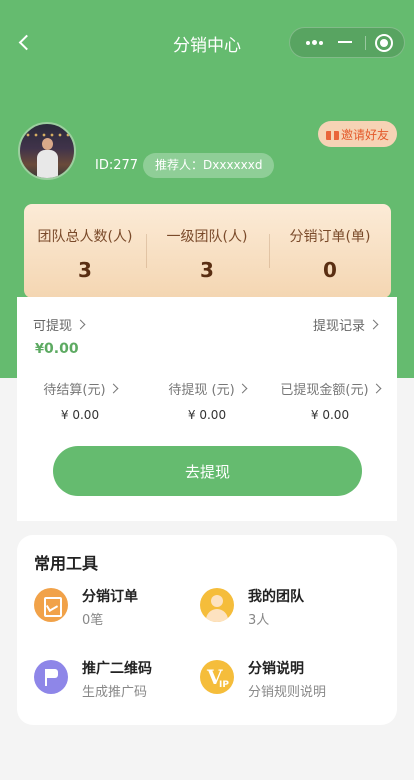 The width and height of the screenshot is (414, 780). What do you see at coordinates (330, 251) in the screenshot?
I see `stat-distribution-orders: 分销订单(单) 0` at bounding box center [330, 251].